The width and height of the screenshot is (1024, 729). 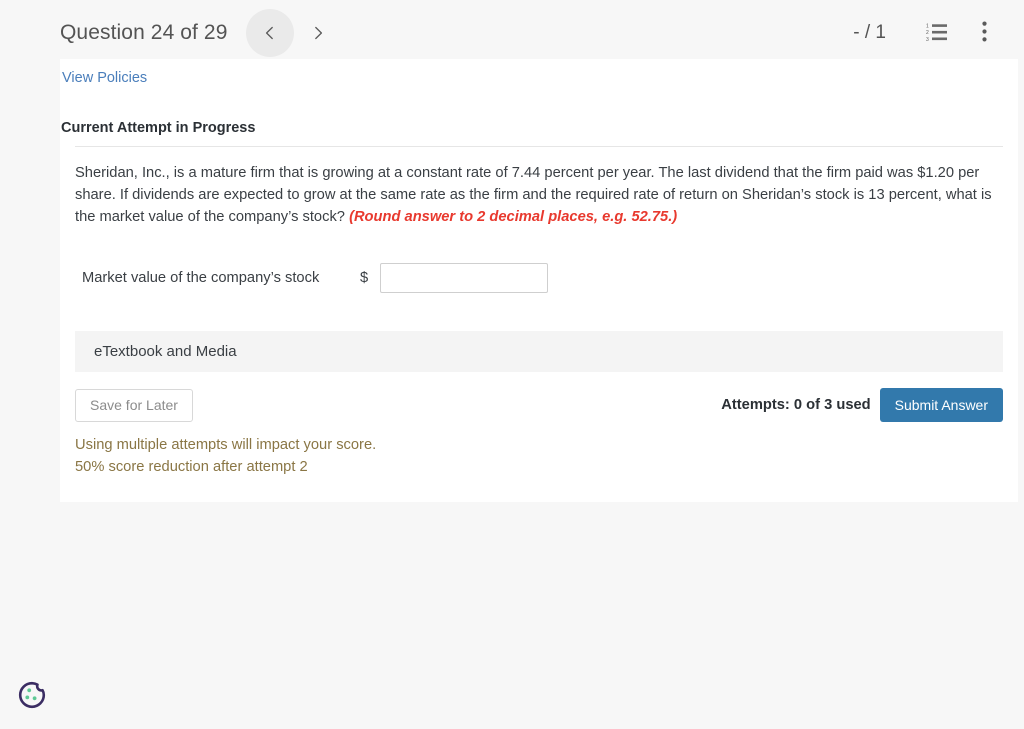 I want to click on cookie-consent-button, so click(x=32, y=695).